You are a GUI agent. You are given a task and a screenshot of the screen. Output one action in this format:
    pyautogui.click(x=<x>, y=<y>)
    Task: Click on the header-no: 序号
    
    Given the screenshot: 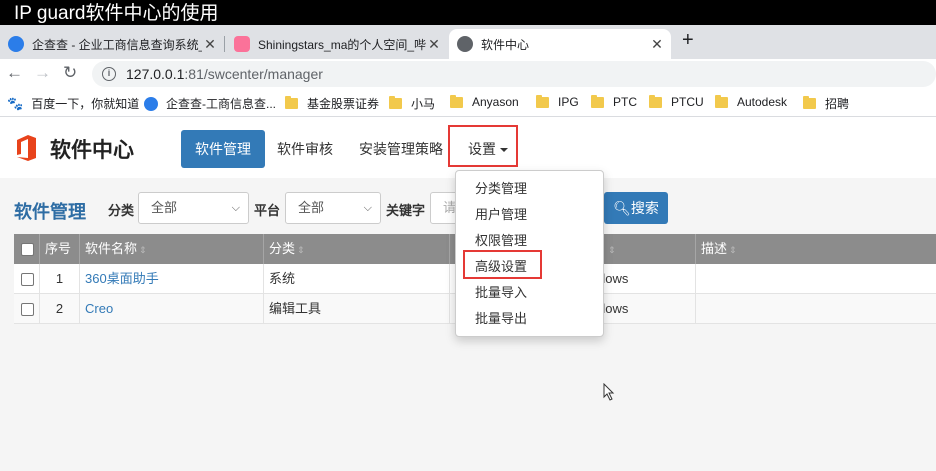 What is the action you would take?
    pyautogui.click(x=60, y=249)
    